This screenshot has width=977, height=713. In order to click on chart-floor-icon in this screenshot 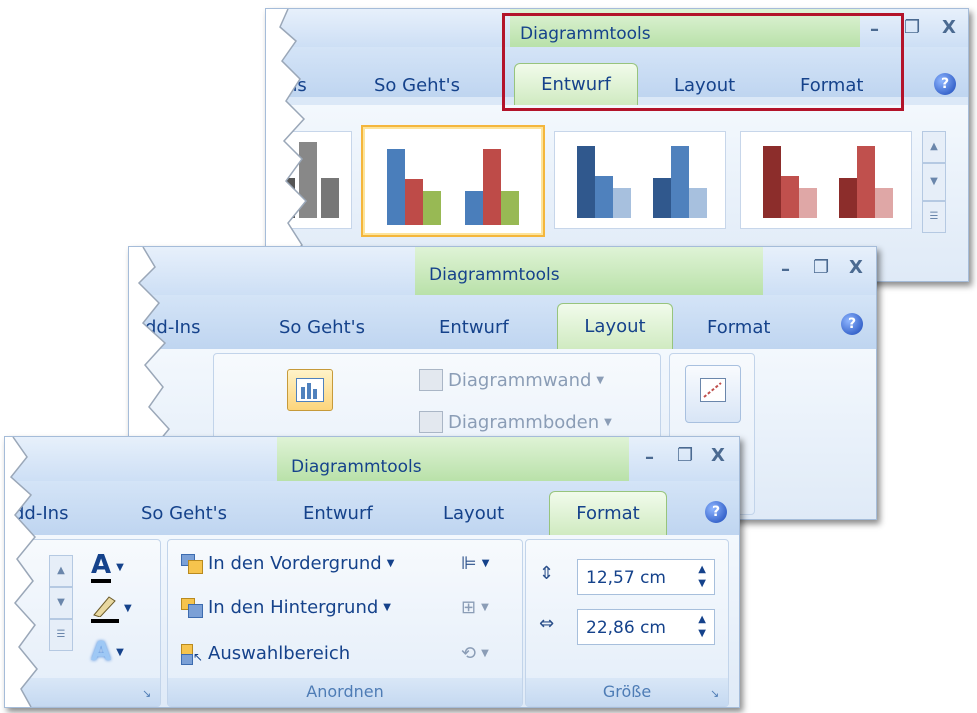, I will do `click(431, 422)`.